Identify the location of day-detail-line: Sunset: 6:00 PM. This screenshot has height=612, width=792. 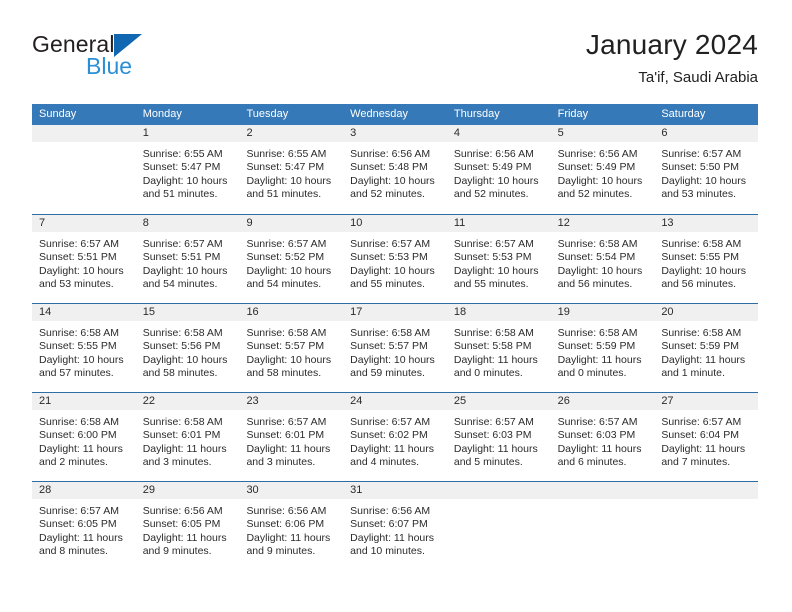
(78, 435).